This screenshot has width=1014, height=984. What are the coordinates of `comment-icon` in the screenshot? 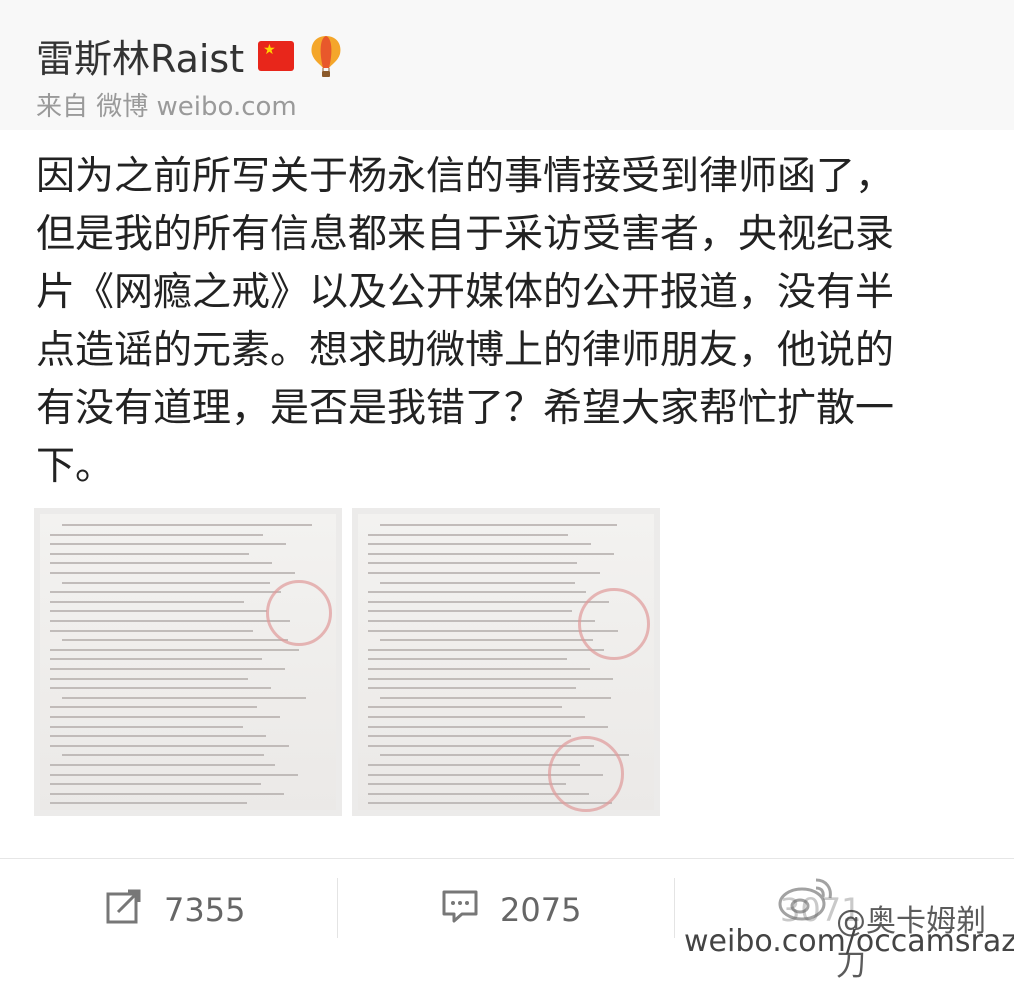 It's located at (460, 910).